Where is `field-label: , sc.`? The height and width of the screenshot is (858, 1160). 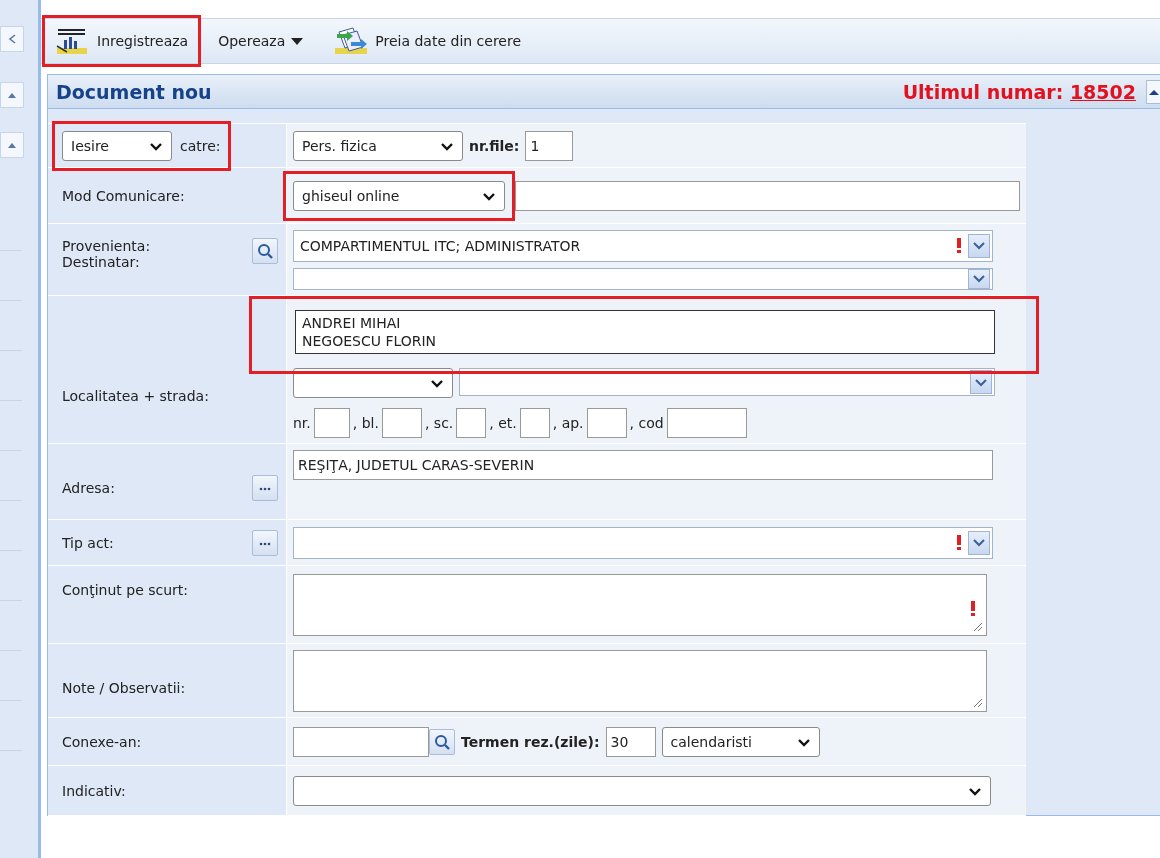 field-label: , sc. is located at coordinates (439, 423).